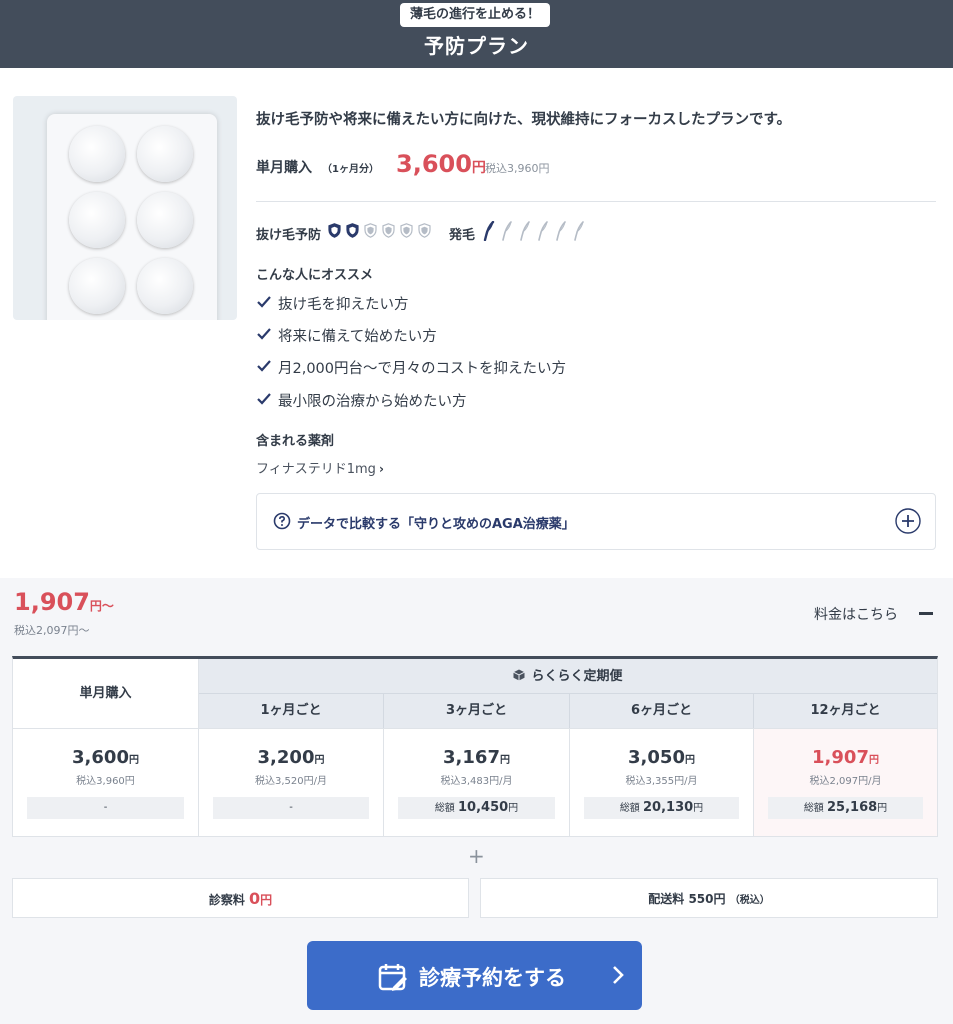 The image size is (953, 1024). What do you see at coordinates (106, 693) in the screenshot?
I see `single-head: 単月購入` at bounding box center [106, 693].